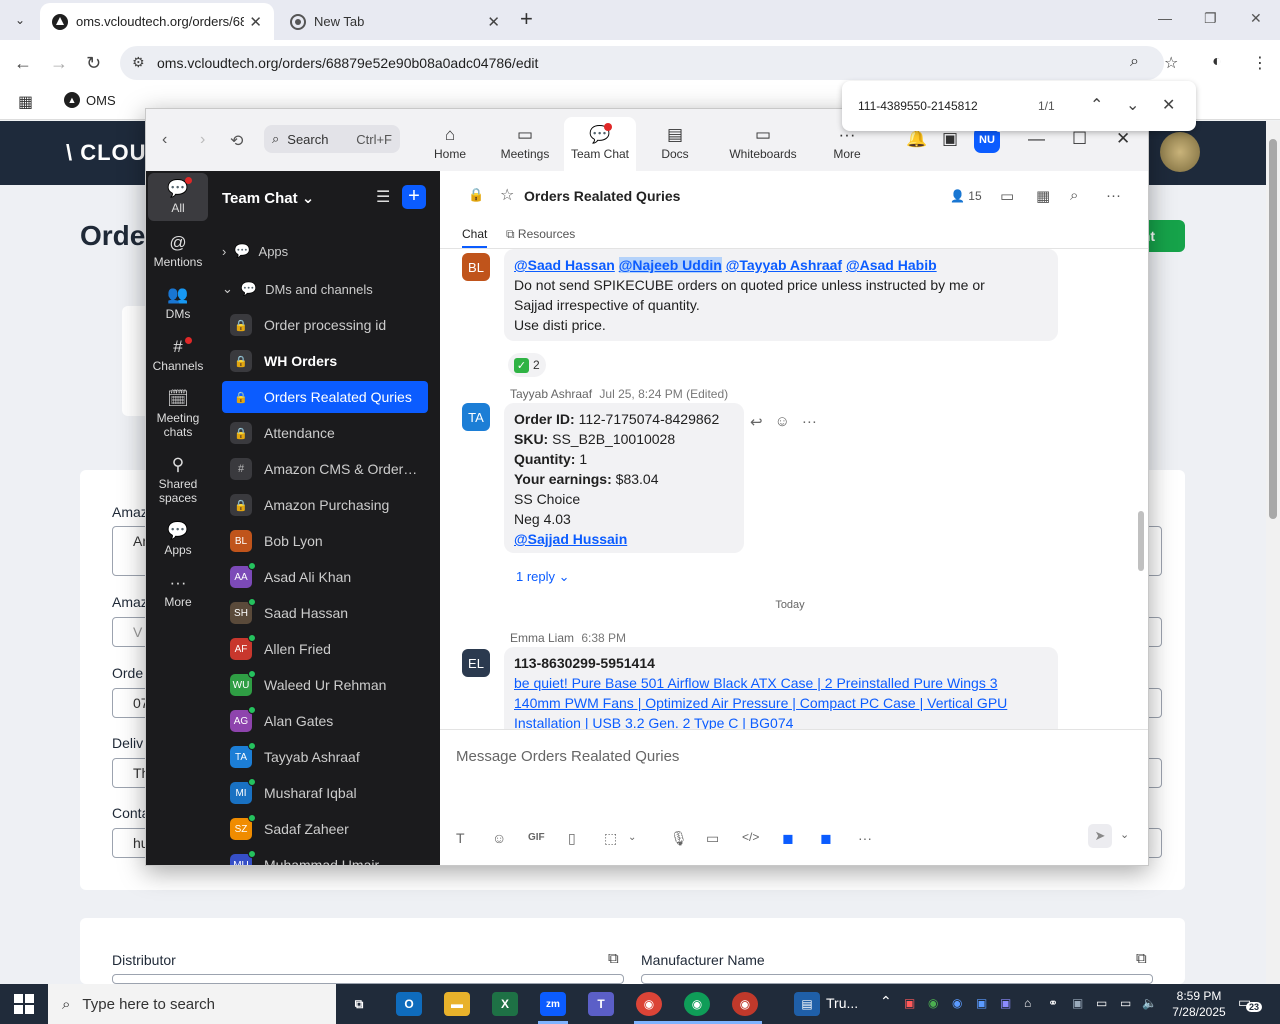 The width and height of the screenshot is (1280, 1024). Describe the element at coordinates (1079, 139) in the screenshot. I see `maximize-icon: ☐` at that location.